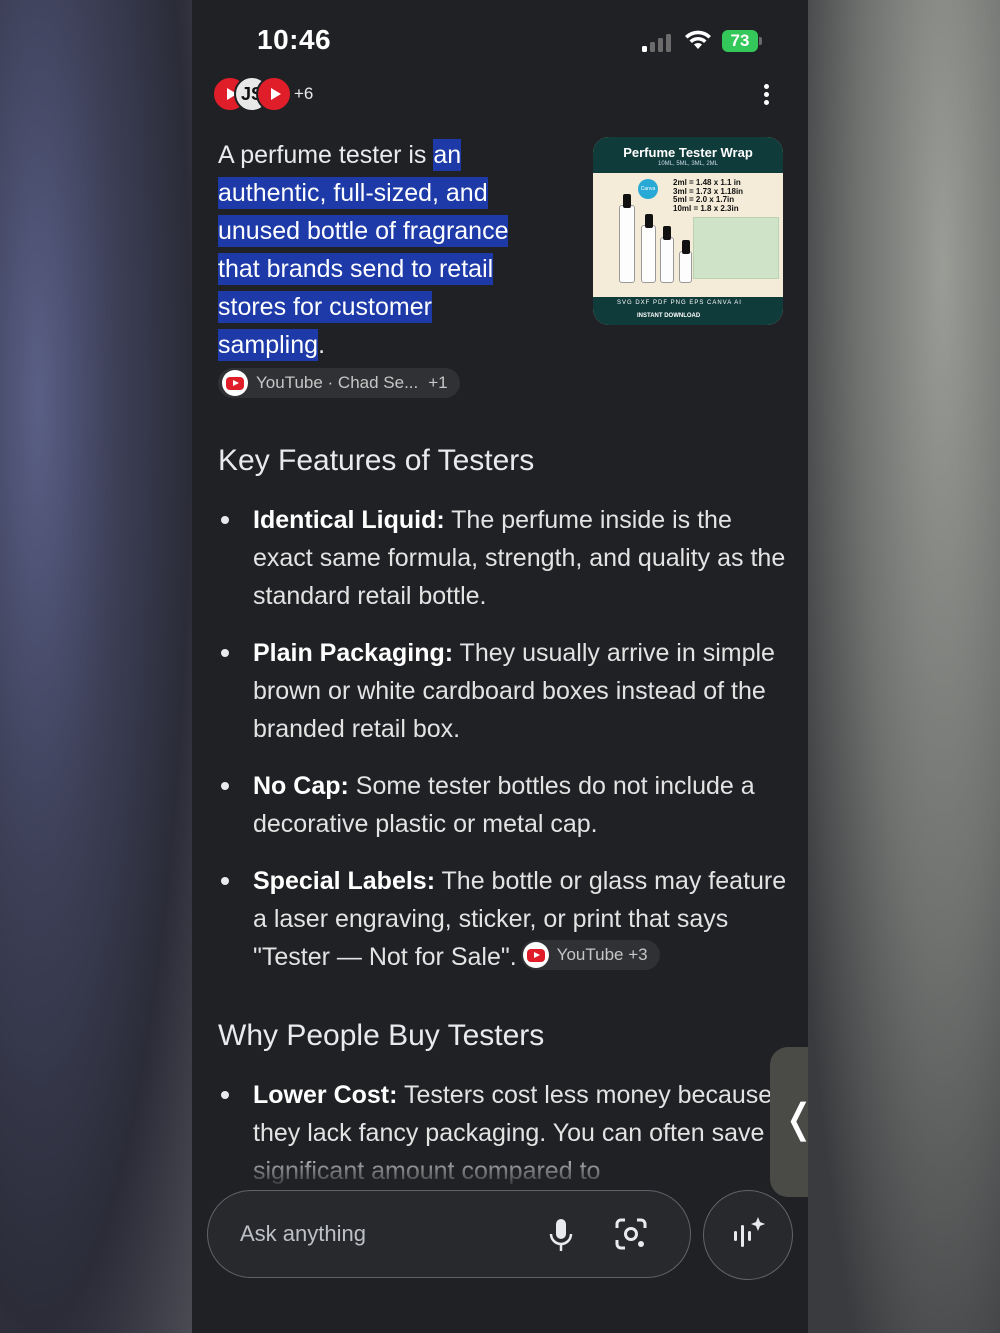  Describe the element at coordinates (353, 653) in the screenshot. I see `item-term: Plain Packaging:` at that location.